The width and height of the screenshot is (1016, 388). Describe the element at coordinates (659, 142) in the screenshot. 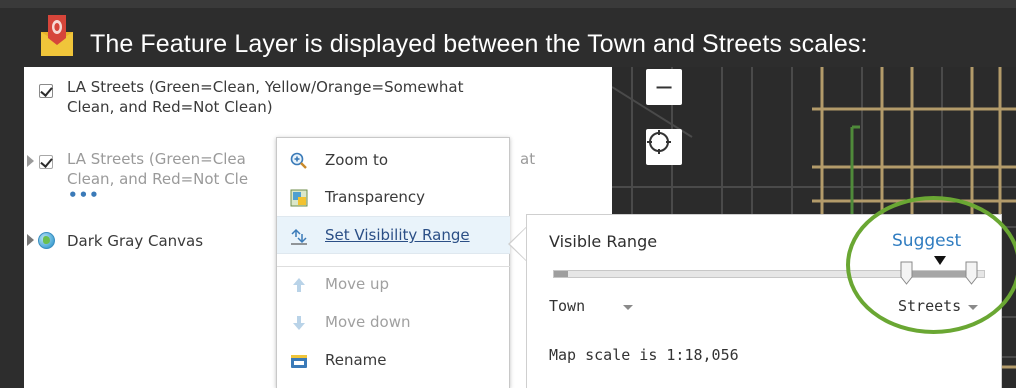

I see `locate-icon` at that location.